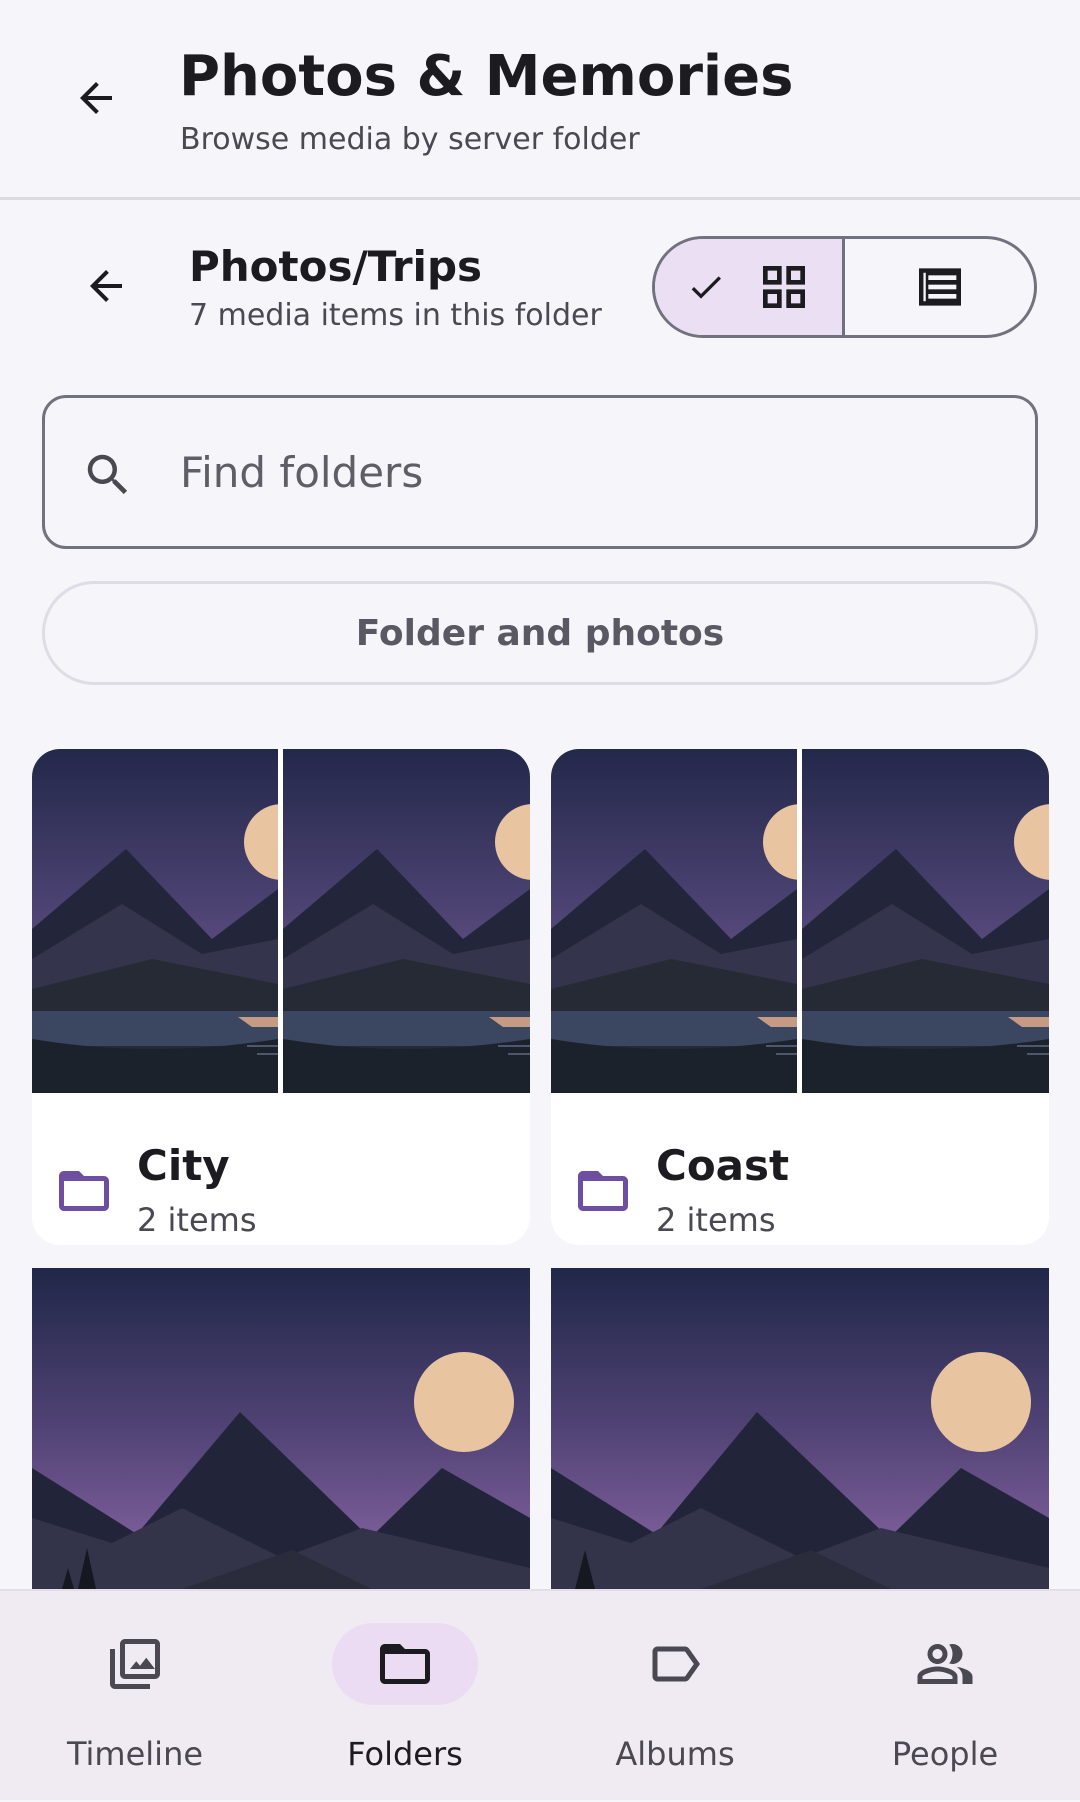 Image resolution: width=1080 pixels, height=1802 pixels. I want to click on nav-item-folders: Folders, so click(405, 1696).